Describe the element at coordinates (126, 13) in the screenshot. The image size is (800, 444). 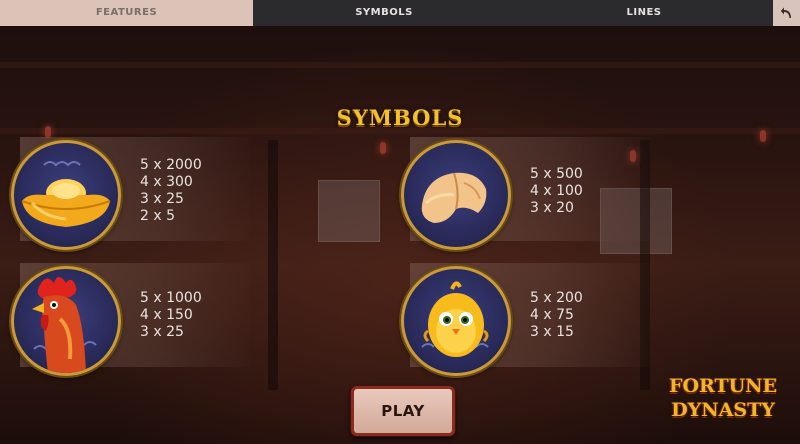
I see `tab-features: FEATURES` at that location.